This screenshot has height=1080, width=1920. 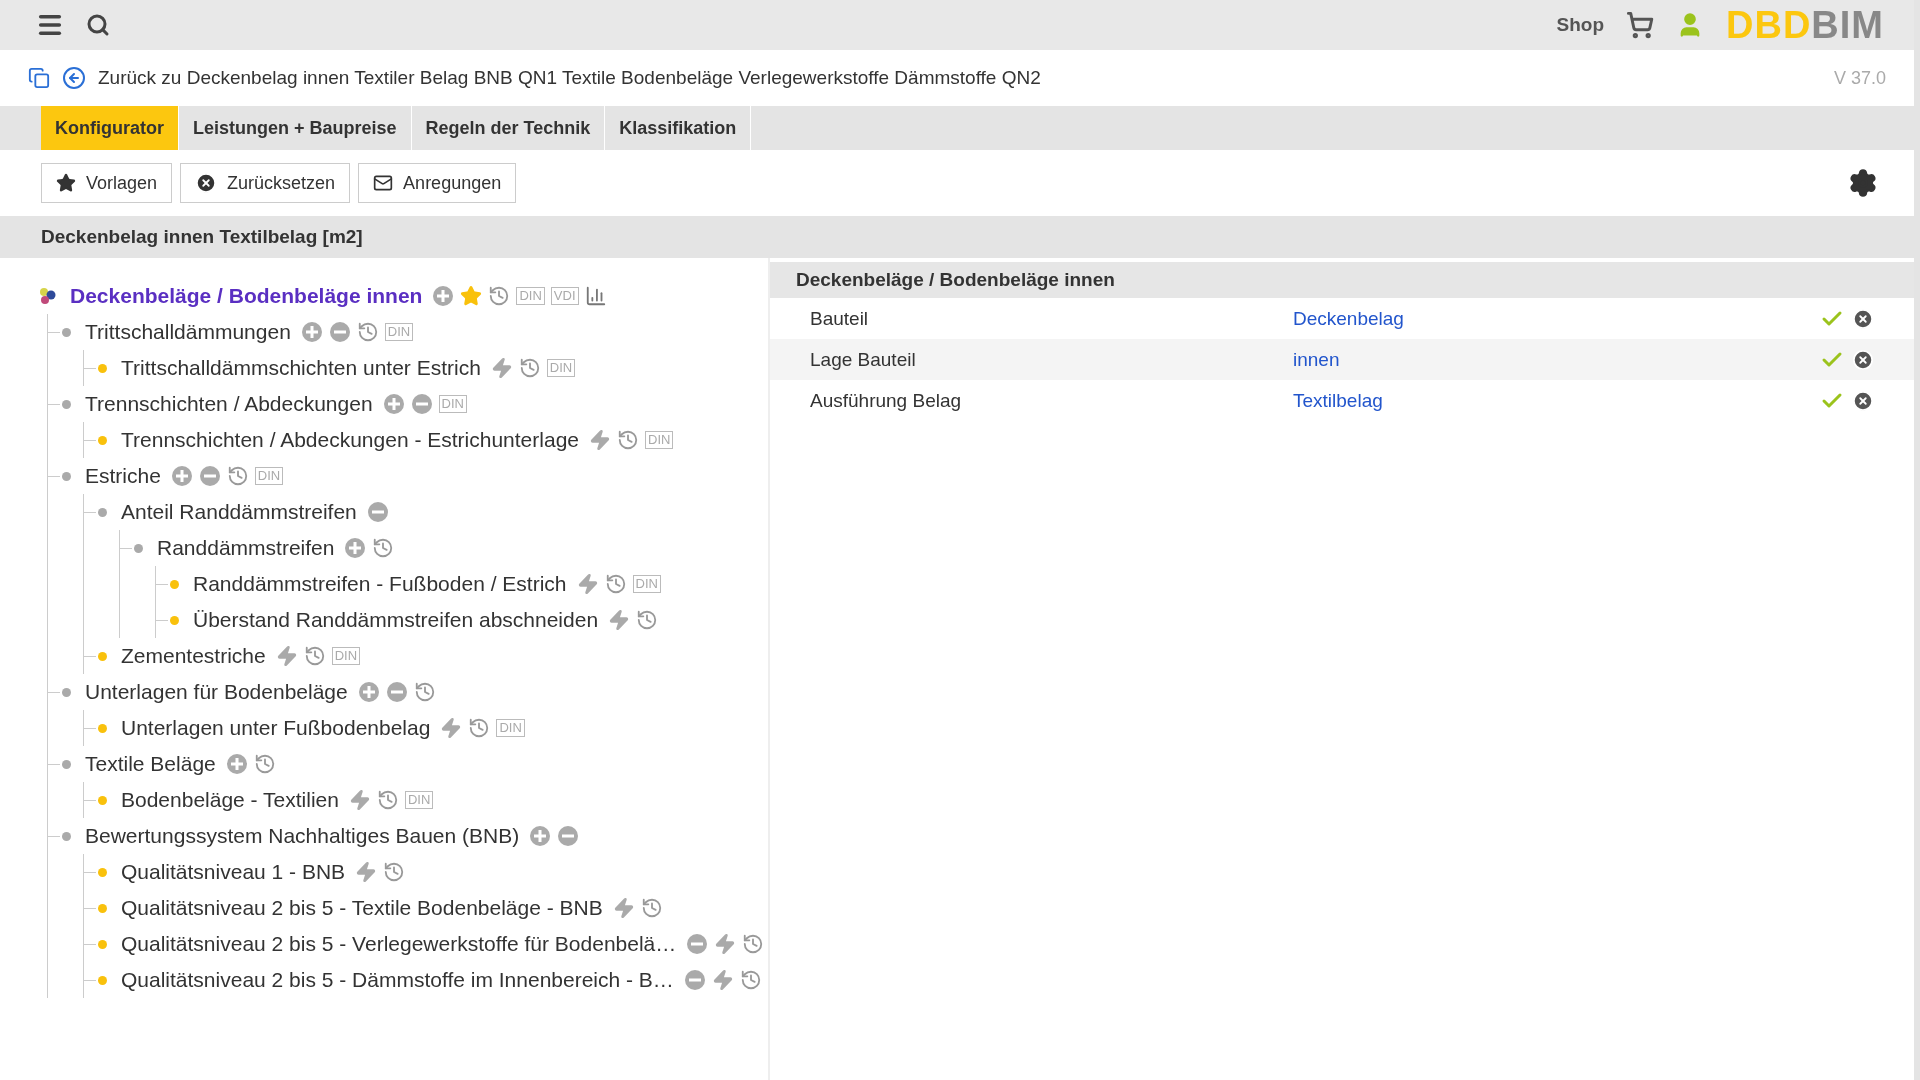 I want to click on tree-item: Textile Beläge, so click(x=150, y=764).